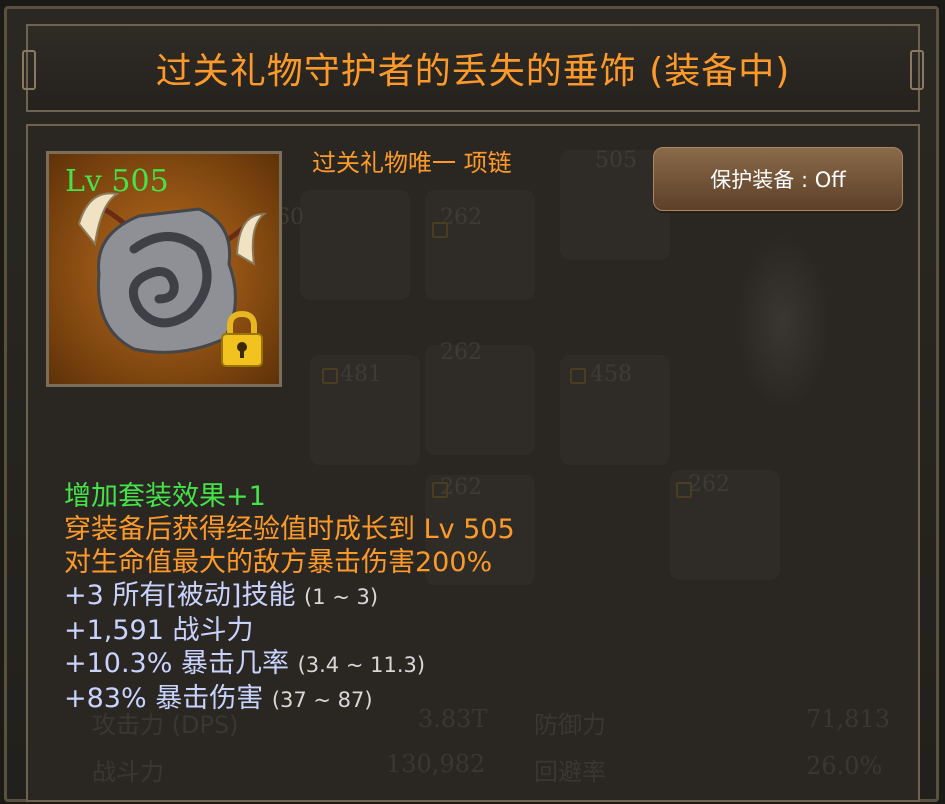 Image resolution: width=945 pixels, height=804 pixels. I want to click on option-line: +83% 暴击伤害 (37 ~ 87), so click(289, 699).